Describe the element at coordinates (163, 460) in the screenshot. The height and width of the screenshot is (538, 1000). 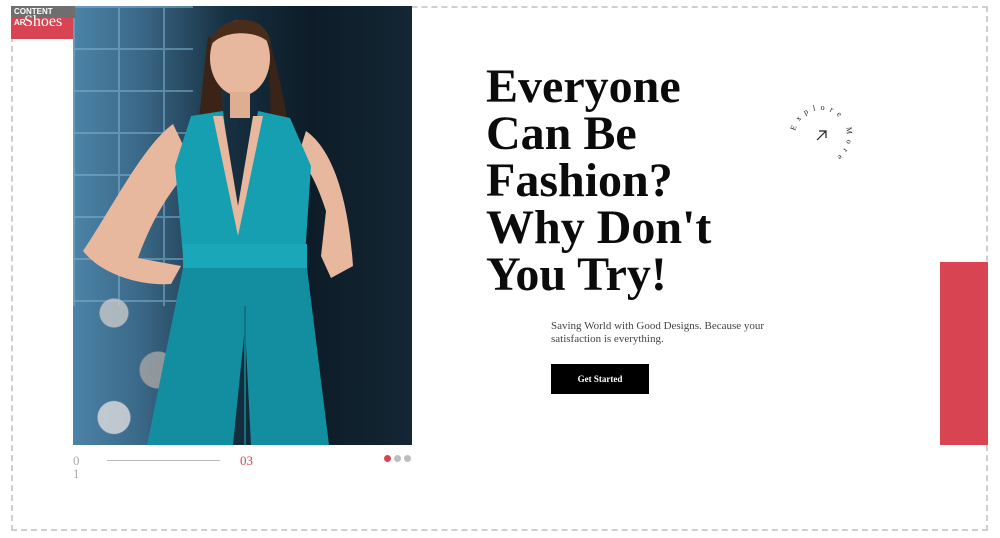
I see `slide-progress-line` at that location.